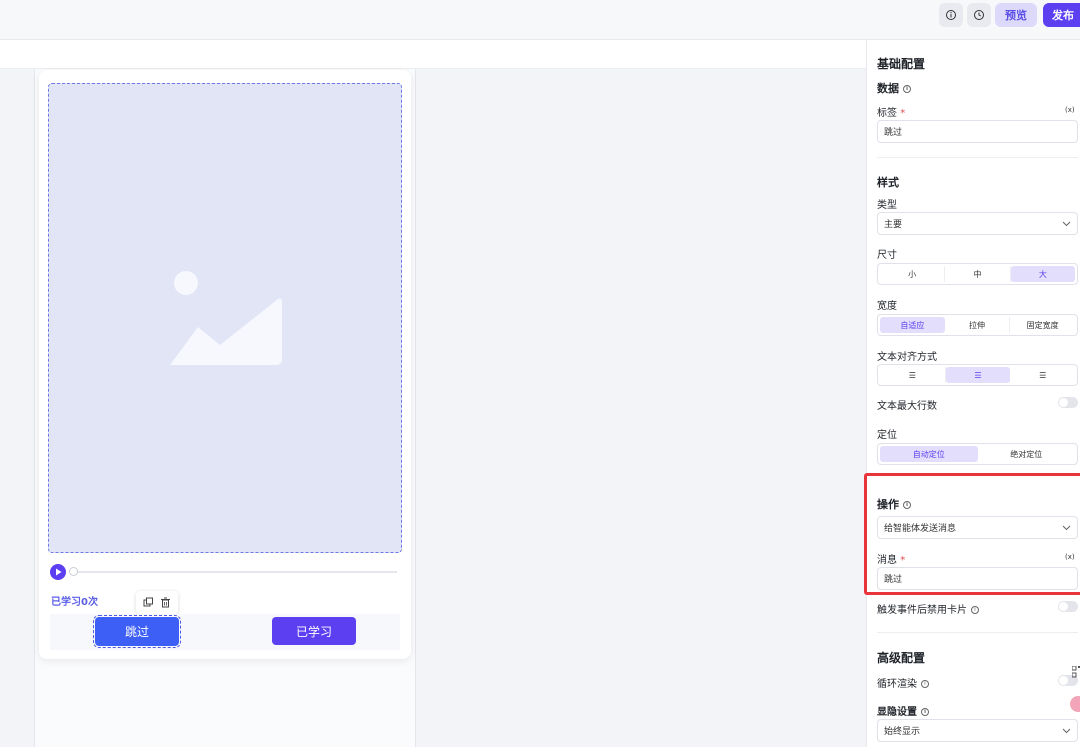 This screenshot has width=1080, height=747. What do you see at coordinates (888, 182) in the screenshot?
I see `style-title: 样式` at bounding box center [888, 182].